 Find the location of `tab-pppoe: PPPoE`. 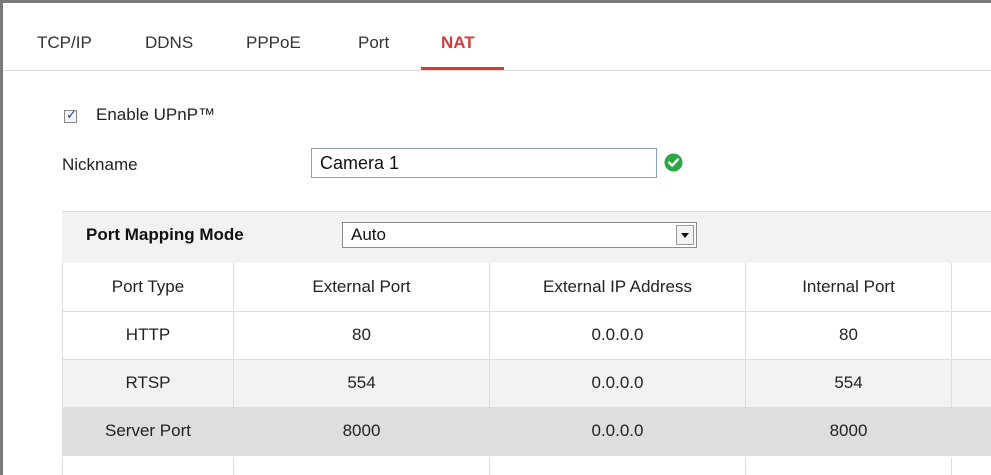

tab-pppoe: PPPoE is located at coordinates (273, 43).